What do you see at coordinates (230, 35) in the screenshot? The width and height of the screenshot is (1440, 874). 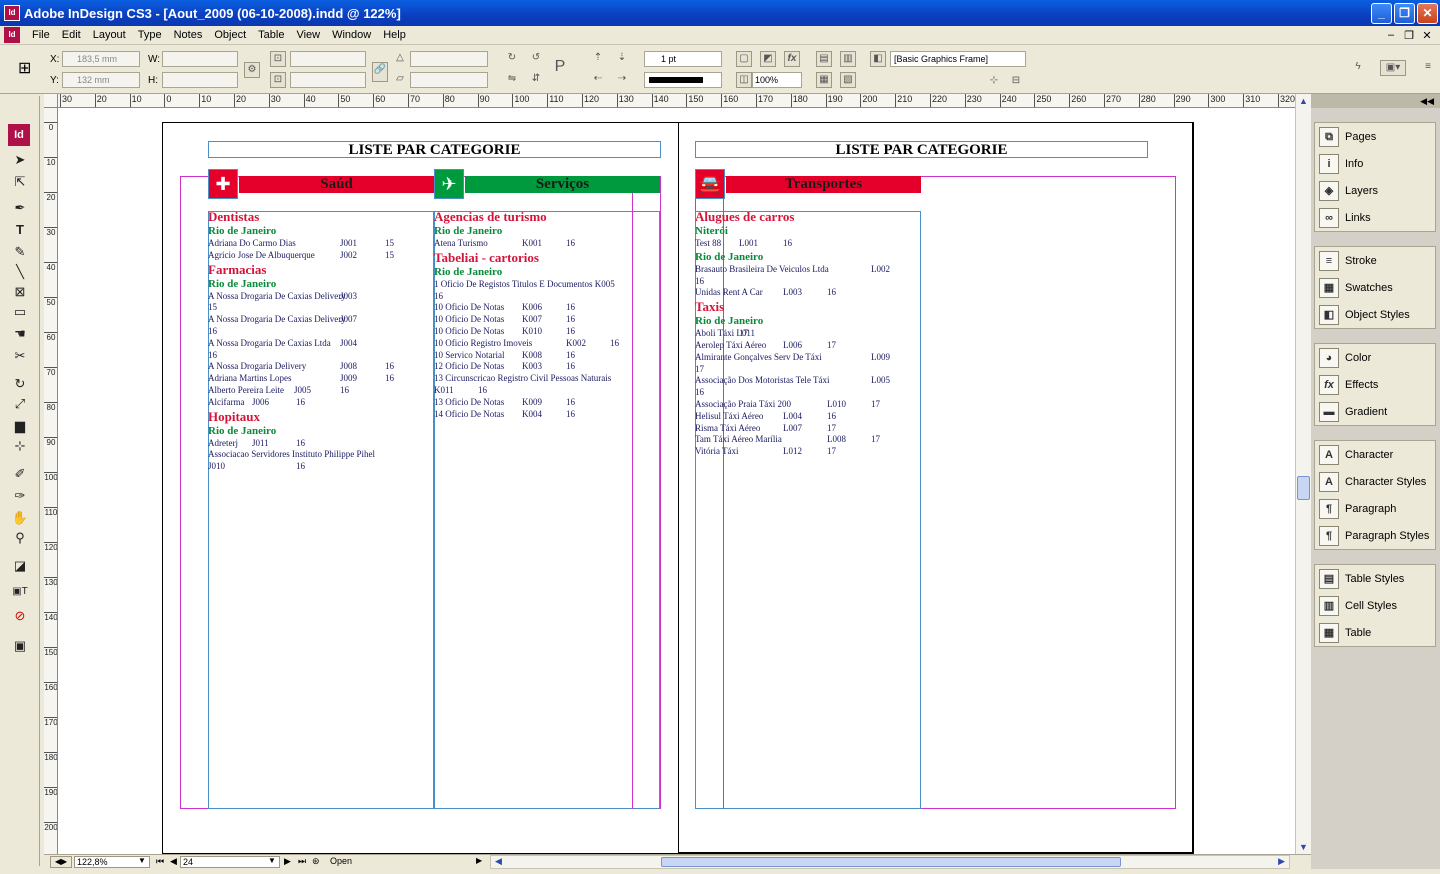 I see `menu-object: Object` at bounding box center [230, 35].